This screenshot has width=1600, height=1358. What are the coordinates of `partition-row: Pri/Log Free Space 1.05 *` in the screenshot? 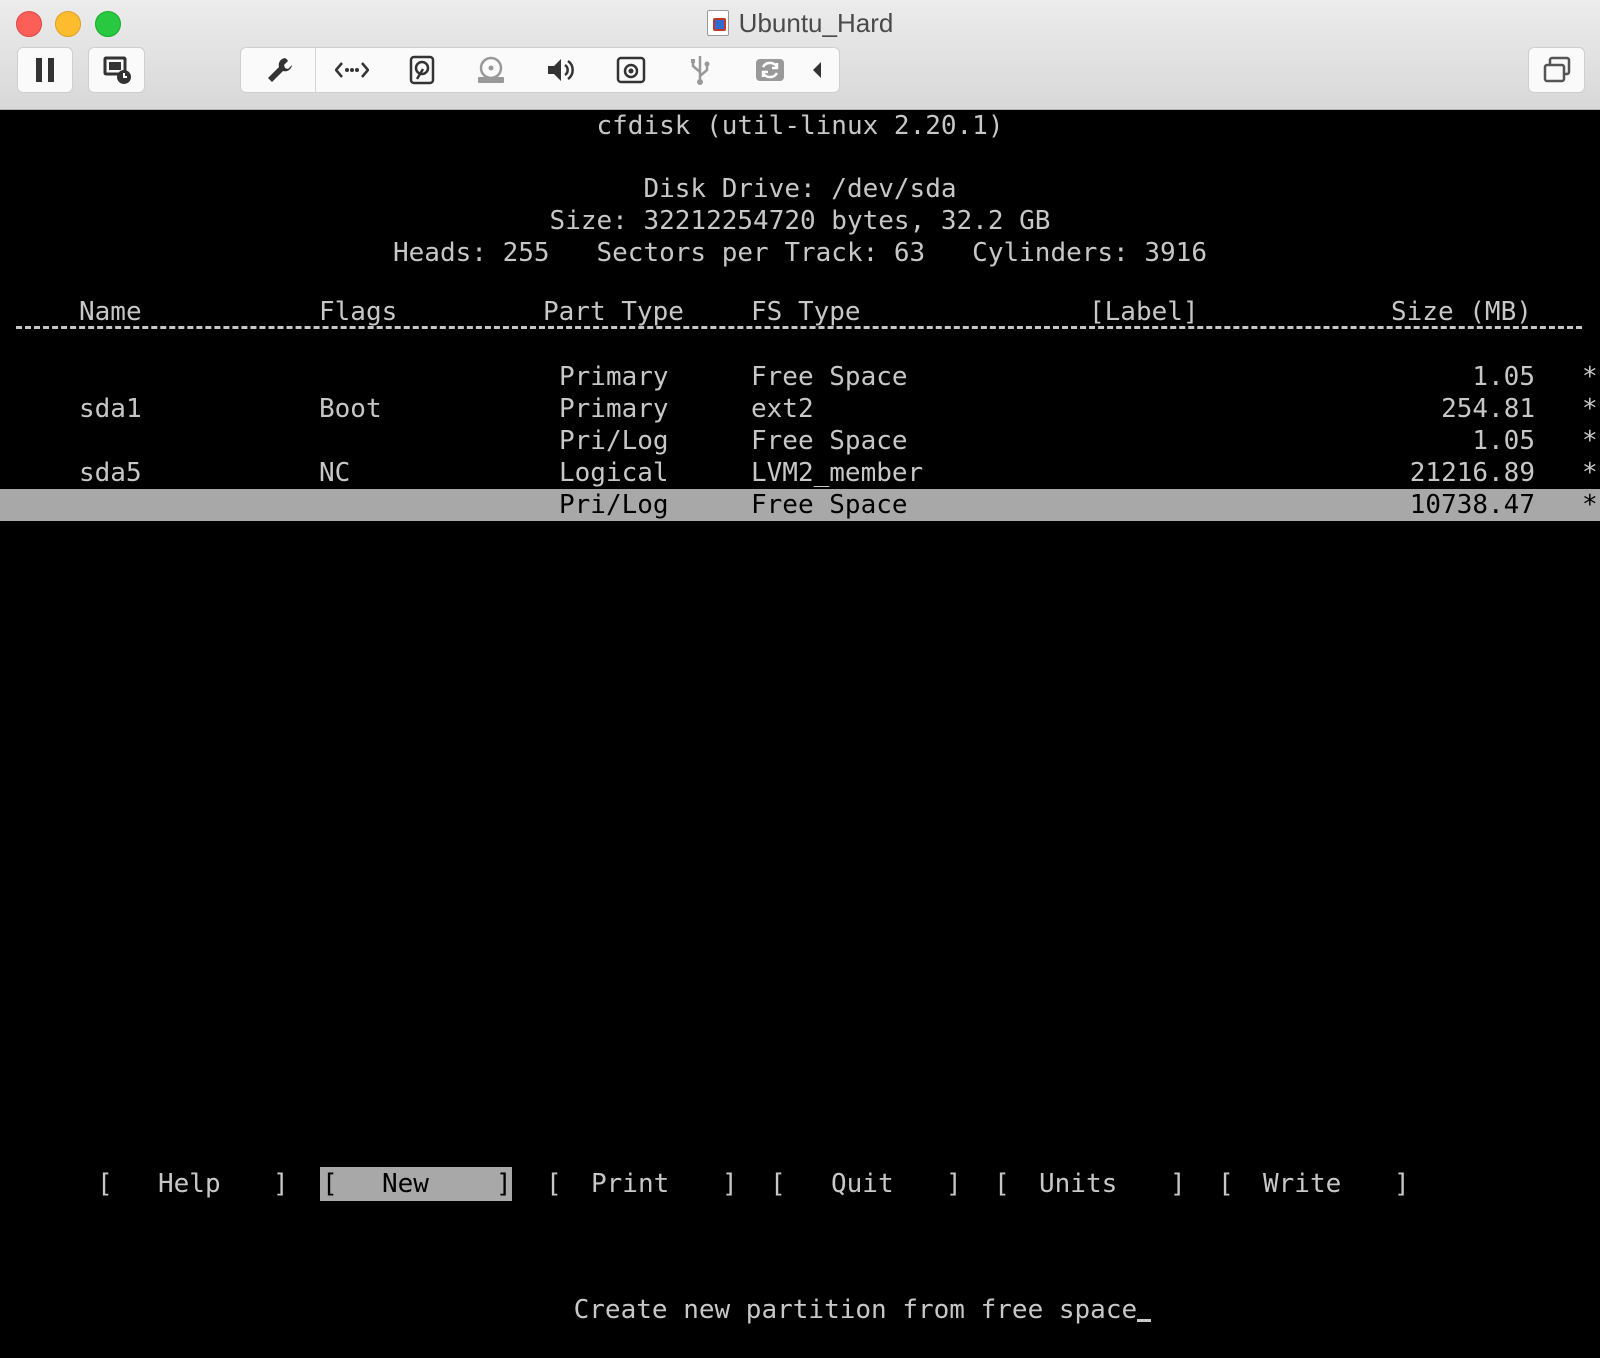 It's located at (800, 441).